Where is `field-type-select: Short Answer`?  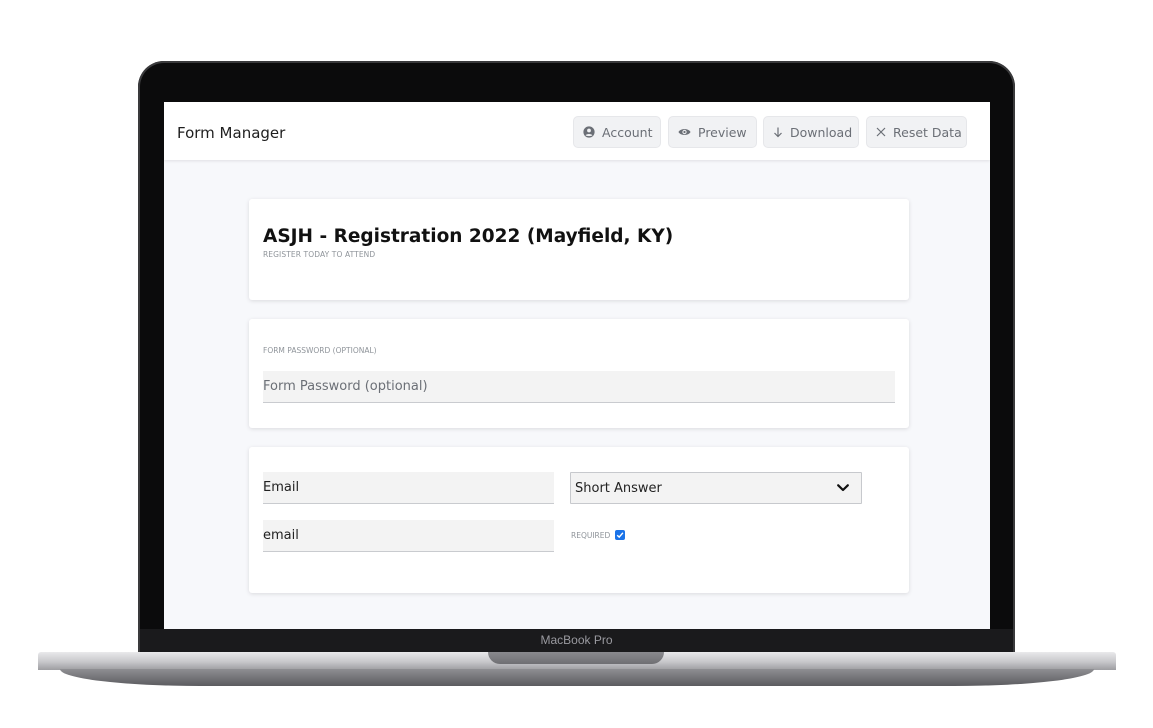
field-type-select: Short Answer is located at coordinates (716, 488).